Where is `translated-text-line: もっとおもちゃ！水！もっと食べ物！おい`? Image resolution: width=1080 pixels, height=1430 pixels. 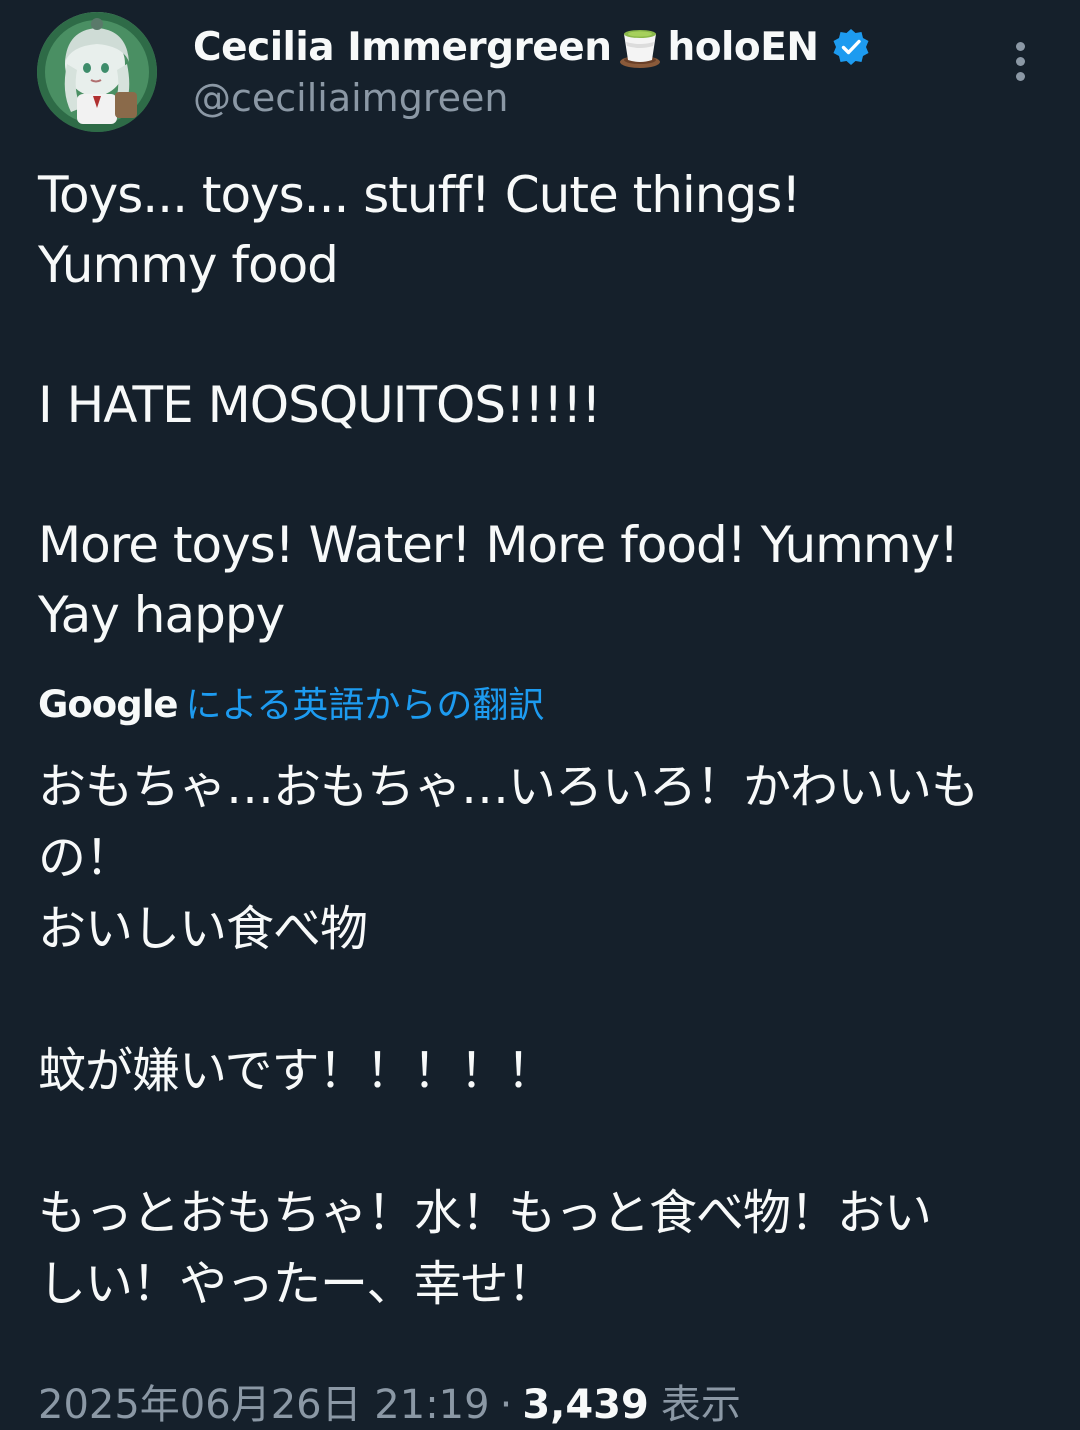 translated-text-line: もっとおもちゃ！水！もっと食べ物！おい is located at coordinates (485, 1213).